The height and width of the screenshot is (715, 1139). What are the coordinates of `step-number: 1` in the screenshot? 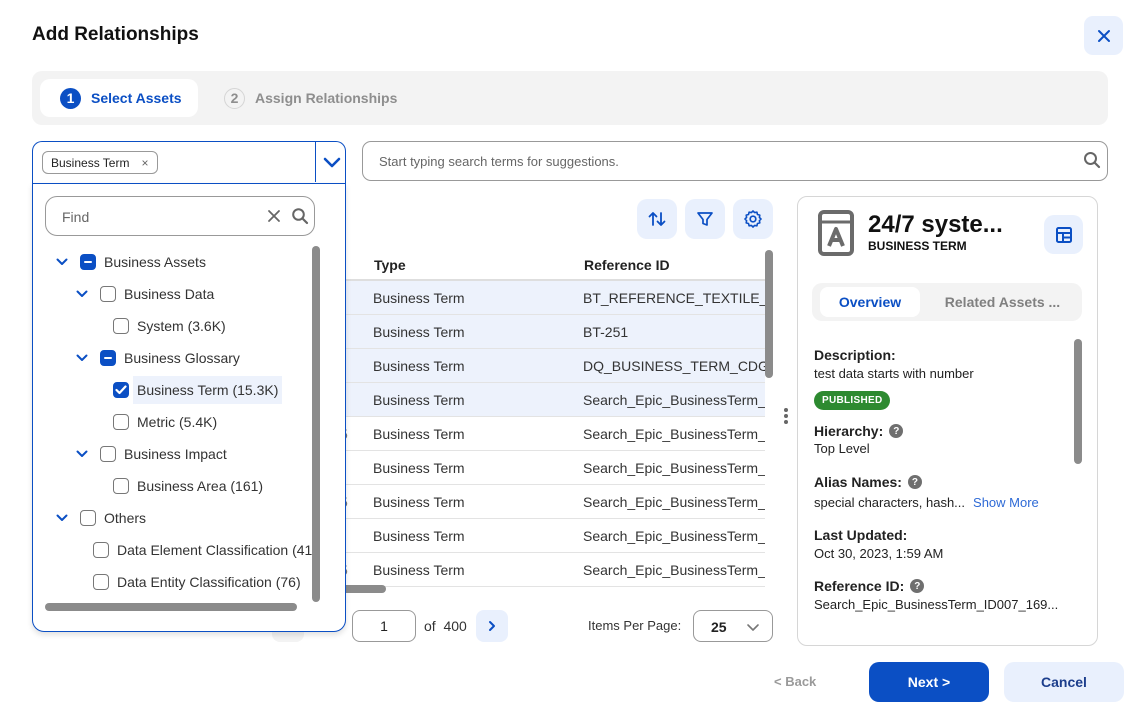 It's located at (70, 98).